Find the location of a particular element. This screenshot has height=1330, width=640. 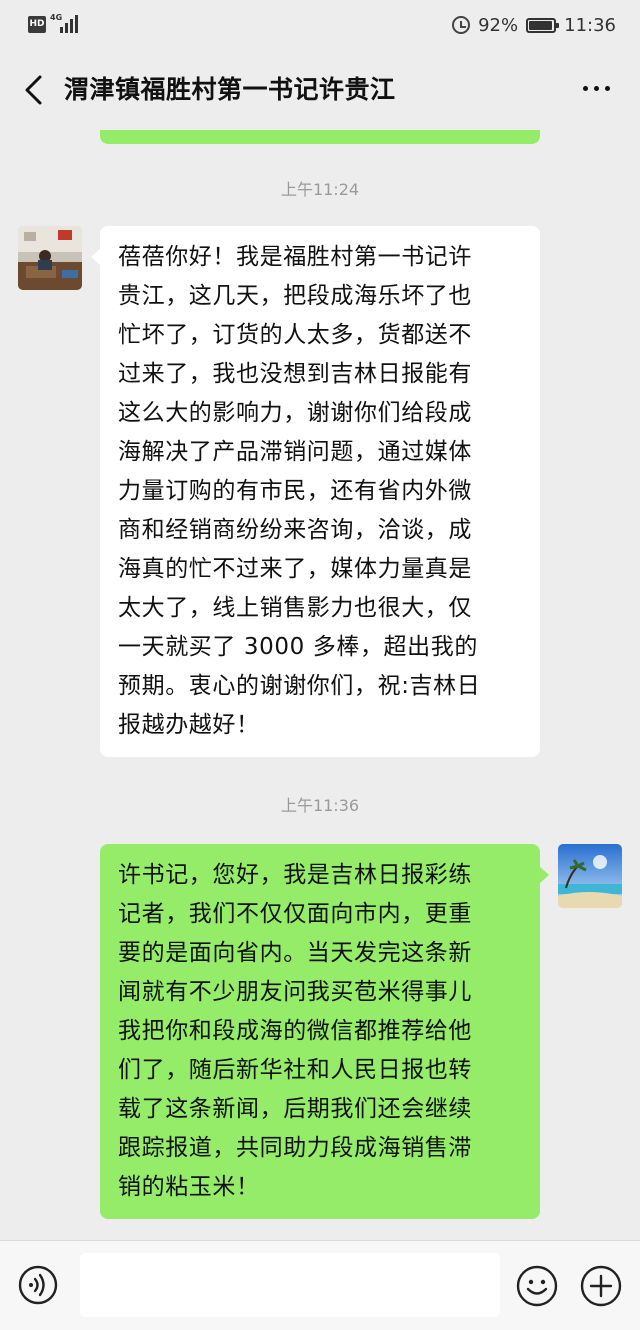

voice-icon is located at coordinates (38, 1285).